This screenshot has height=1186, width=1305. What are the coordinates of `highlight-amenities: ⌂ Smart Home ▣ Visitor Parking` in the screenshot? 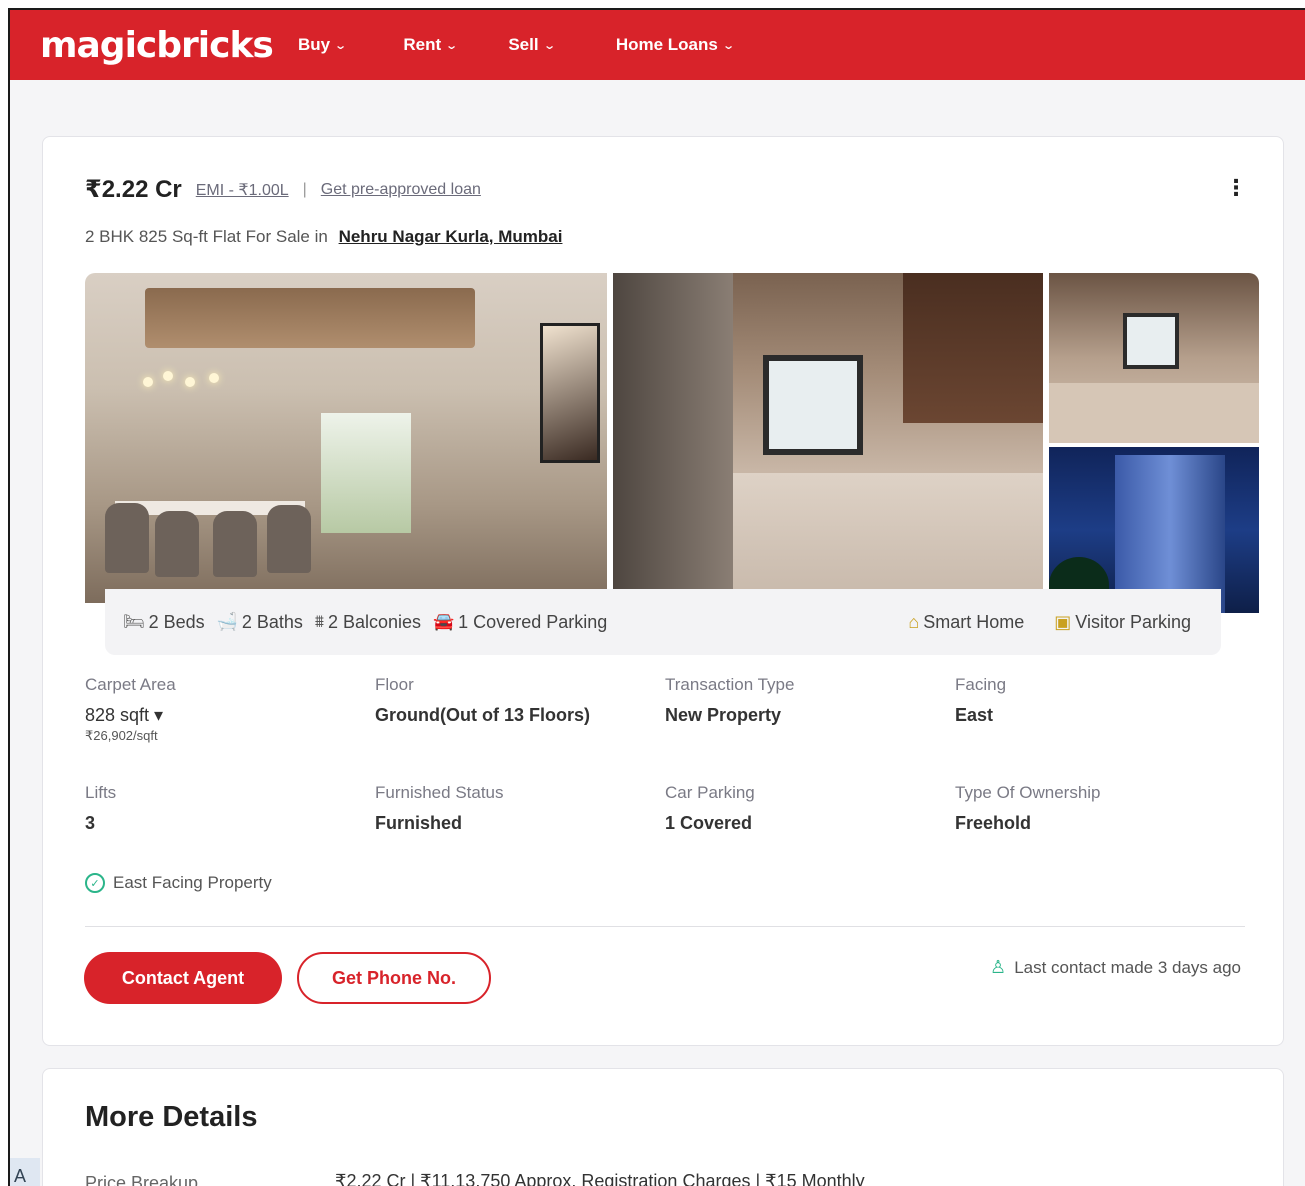 It's located at (1055, 622).